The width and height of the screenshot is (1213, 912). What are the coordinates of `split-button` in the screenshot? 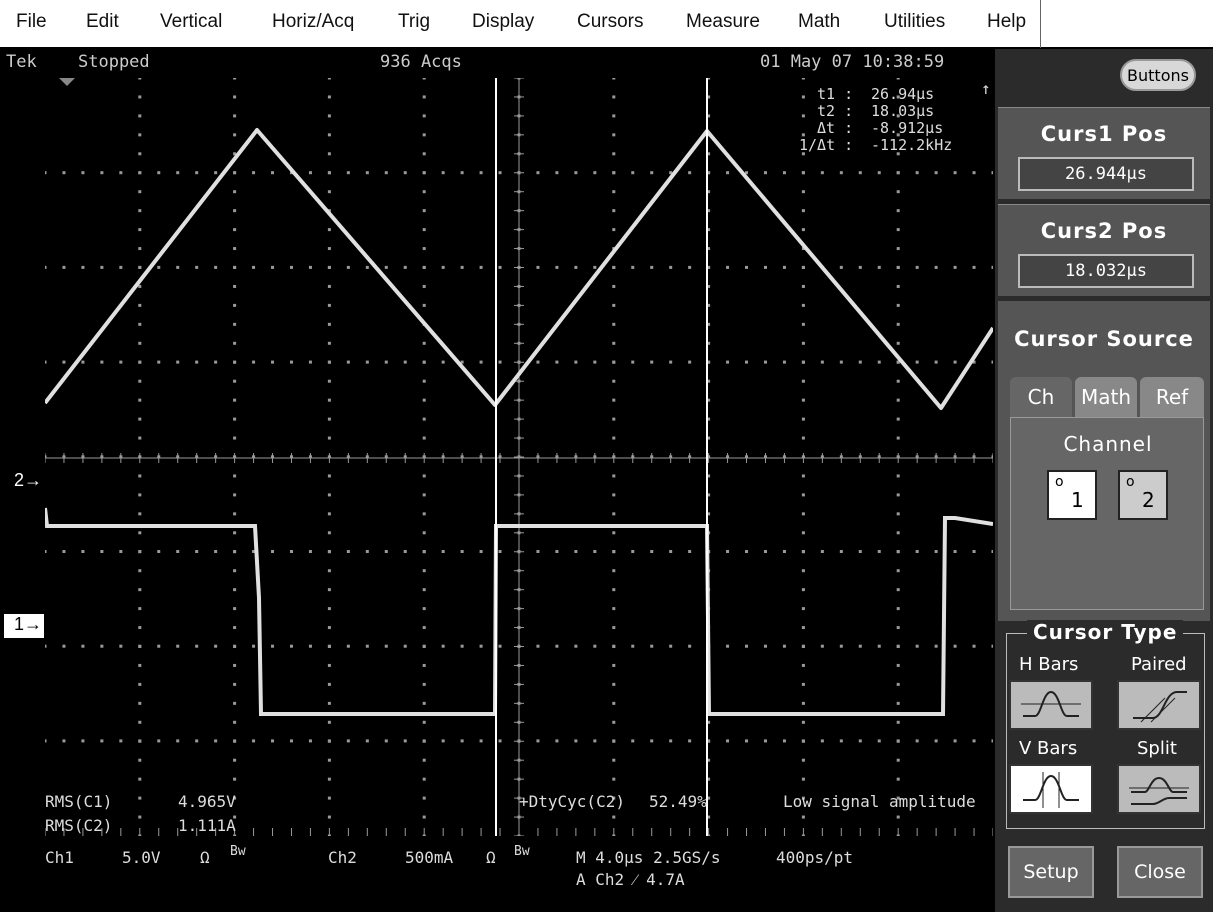 It's located at (1159, 789).